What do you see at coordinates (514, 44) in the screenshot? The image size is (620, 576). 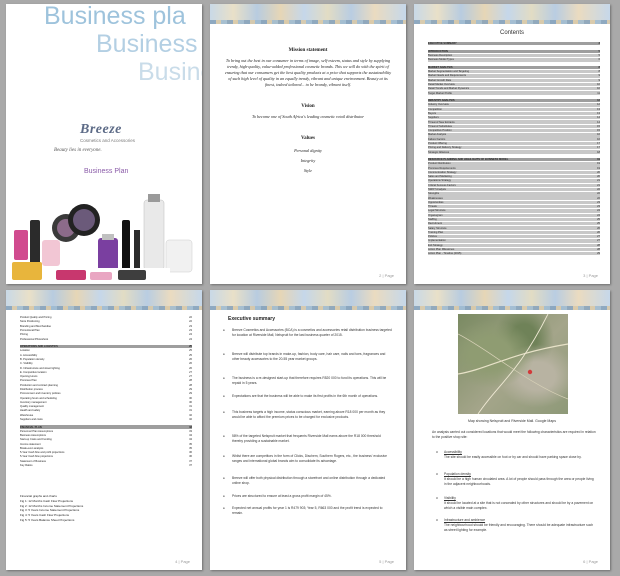 I see `toc-row: EXECUTIVE SUMMARY 3` at bounding box center [514, 44].